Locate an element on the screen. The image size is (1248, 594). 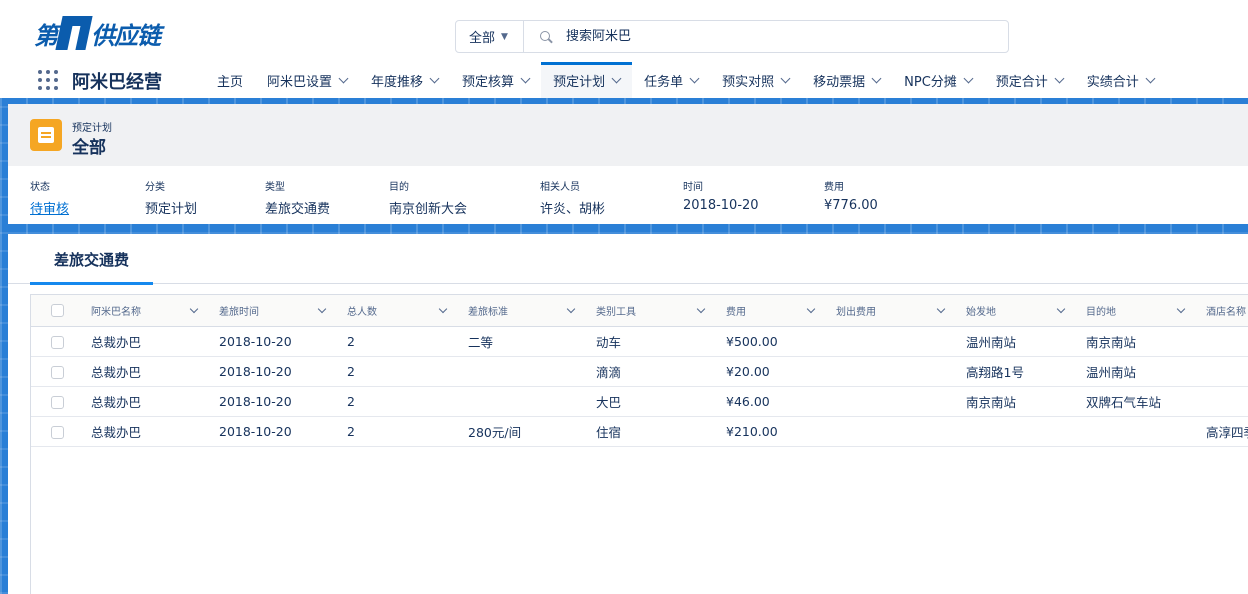
column-header-4: 类别工具 is located at coordinates (651, 310).